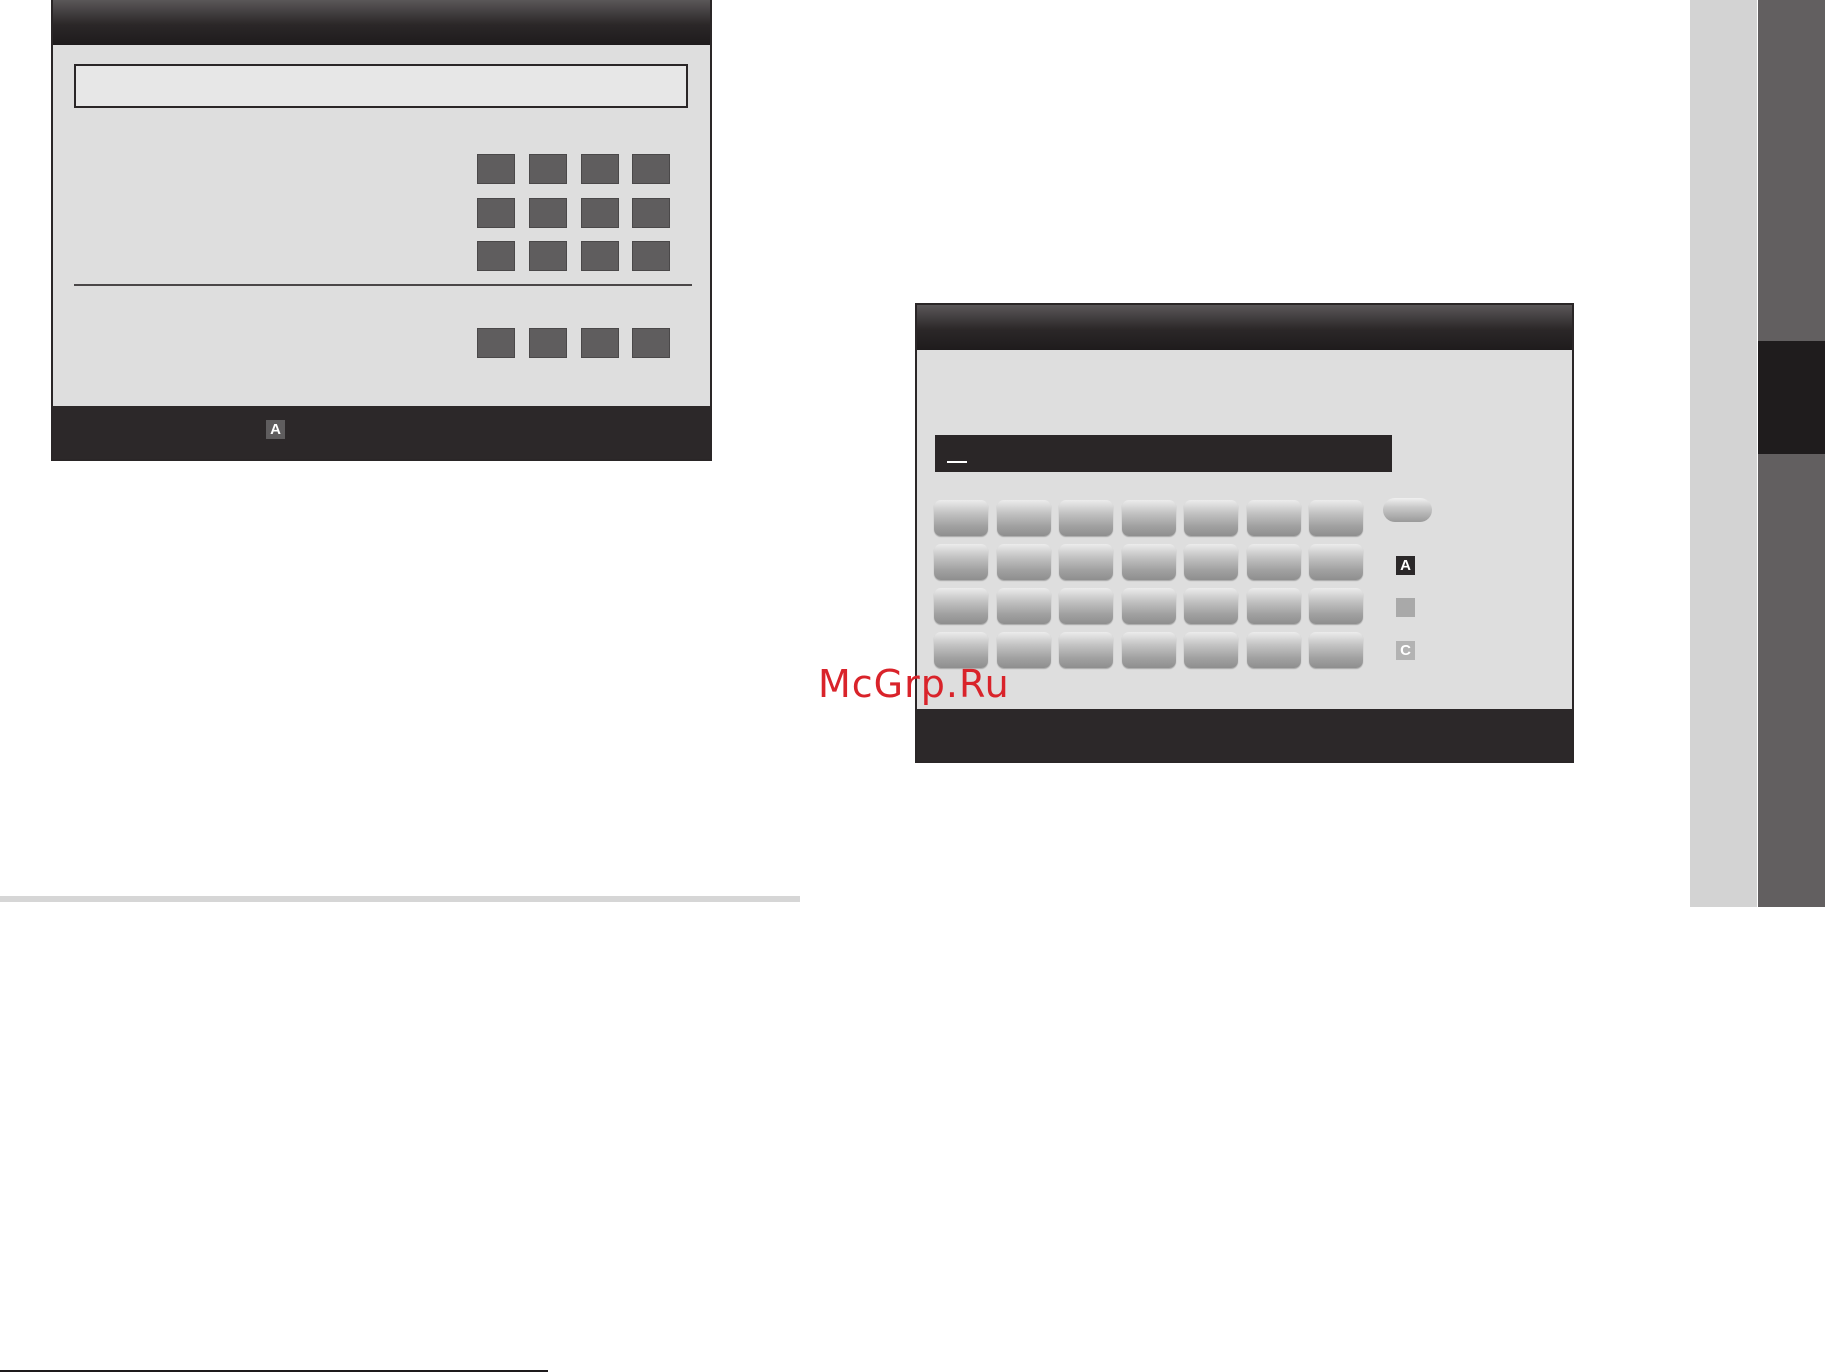  Describe the element at coordinates (914, 684) in the screenshot. I see `watermark-text: McGrp.Ru` at that location.